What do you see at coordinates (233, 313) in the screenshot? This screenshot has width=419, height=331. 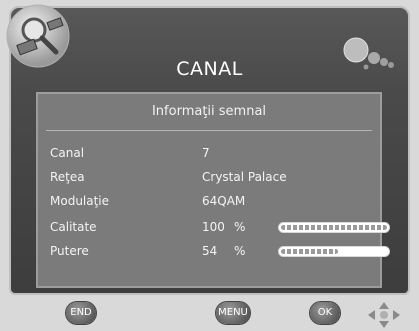 I see `menu-button: MENU` at bounding box center [233, 313].